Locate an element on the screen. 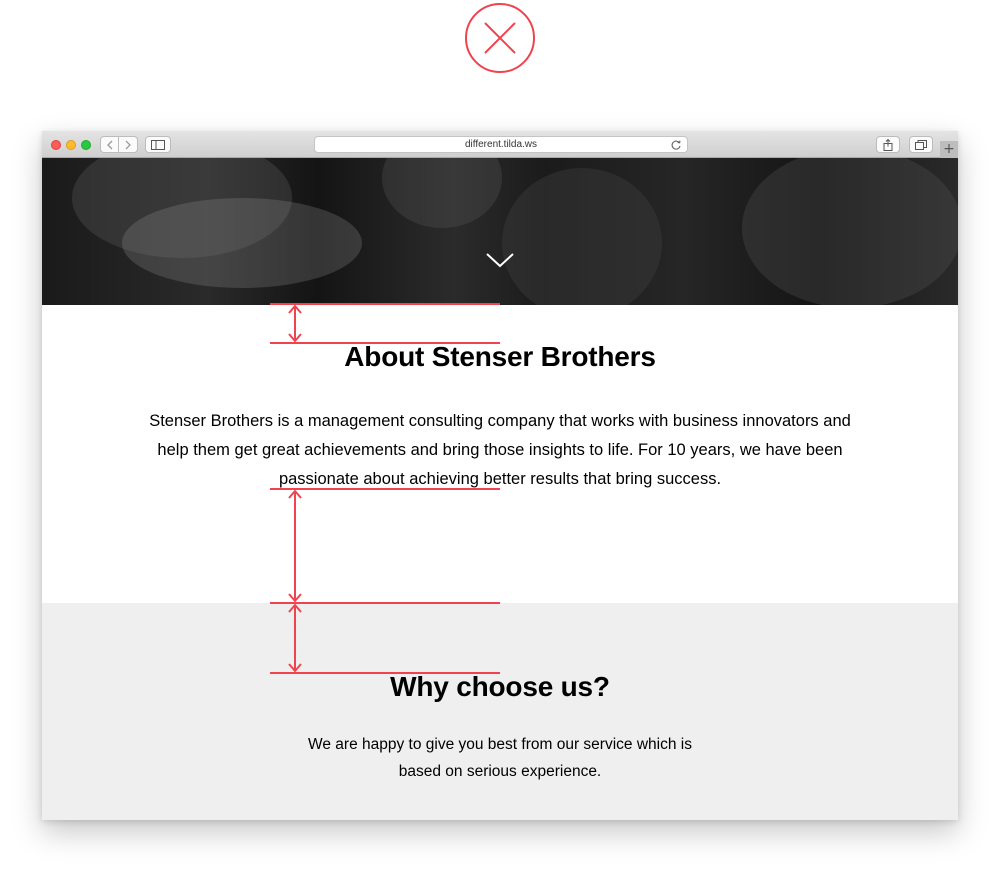 The width and height of the screenshot is (1000, 880). window-minimize-button is located at coordinates (71, 145).